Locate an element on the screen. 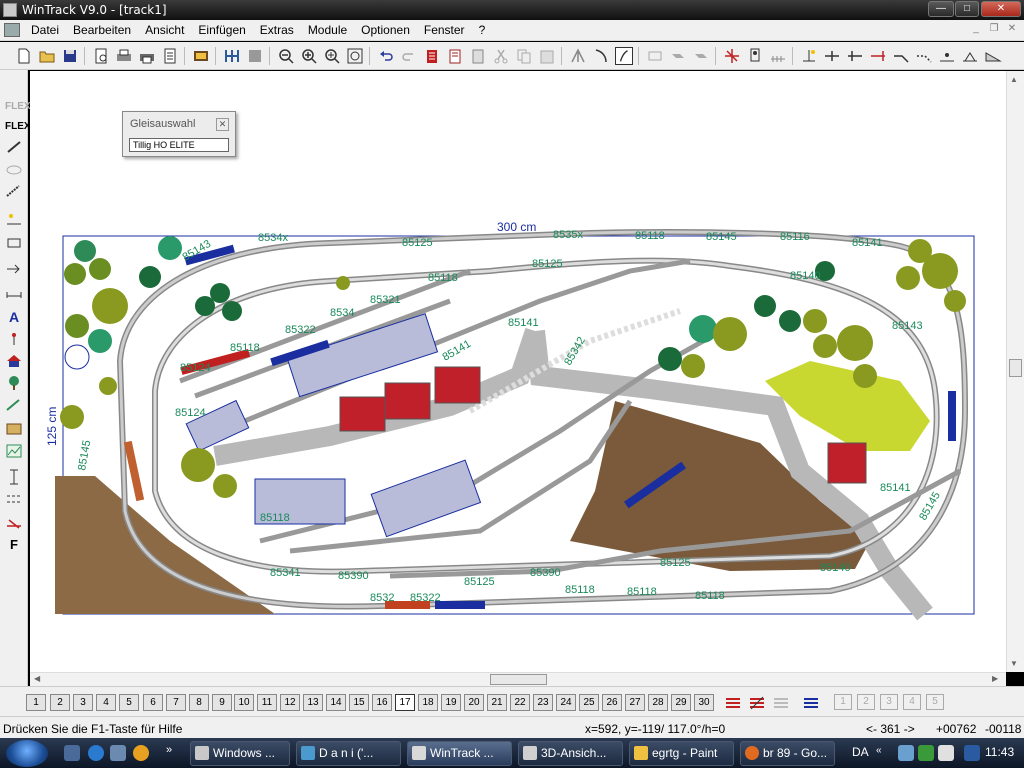  new-file-icon is located at coordinates (24, 56).